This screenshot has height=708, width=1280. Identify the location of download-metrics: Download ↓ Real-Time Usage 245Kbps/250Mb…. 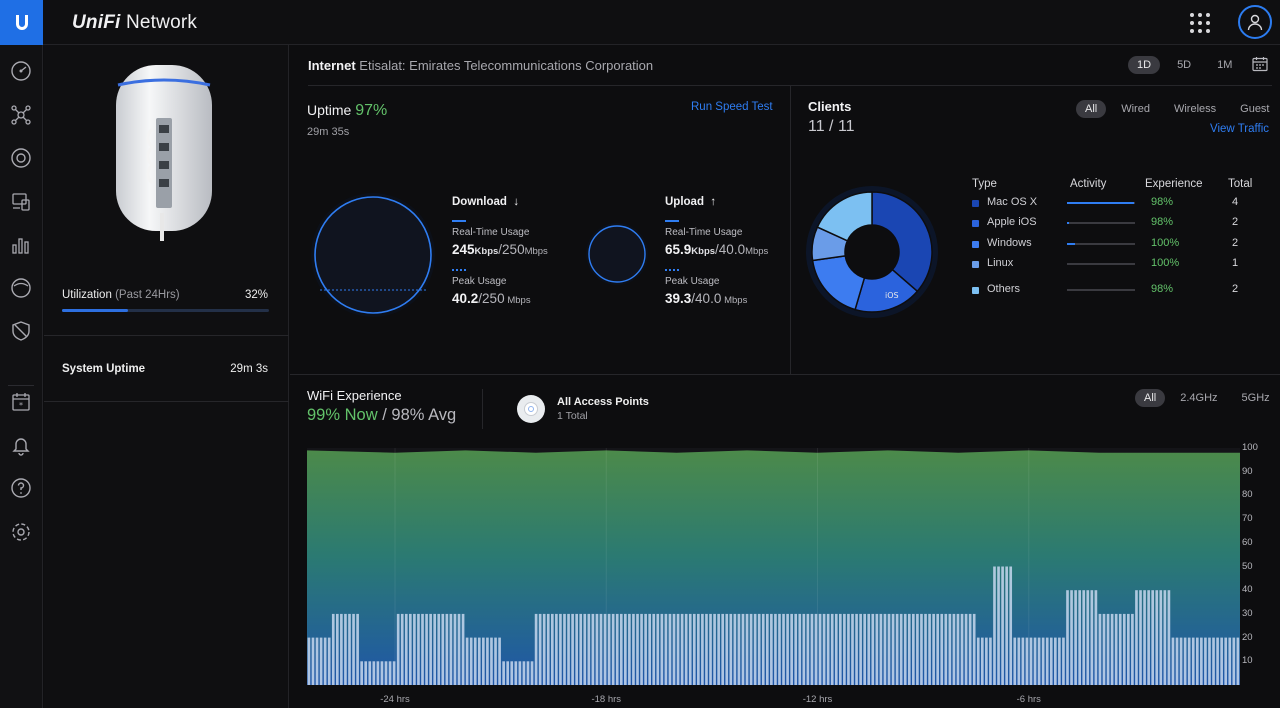
(517, 251).